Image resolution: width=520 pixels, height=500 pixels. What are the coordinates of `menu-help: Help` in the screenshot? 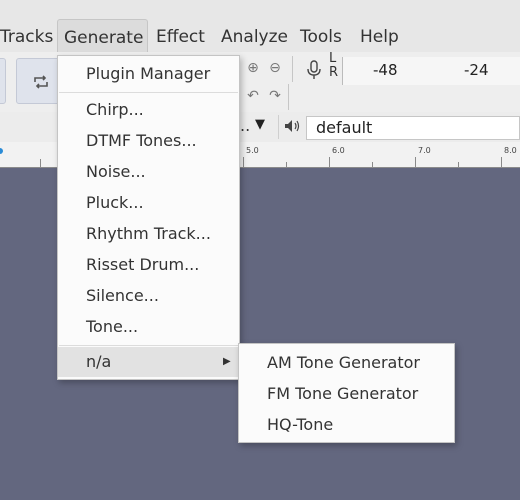 It's located at (379, 37).